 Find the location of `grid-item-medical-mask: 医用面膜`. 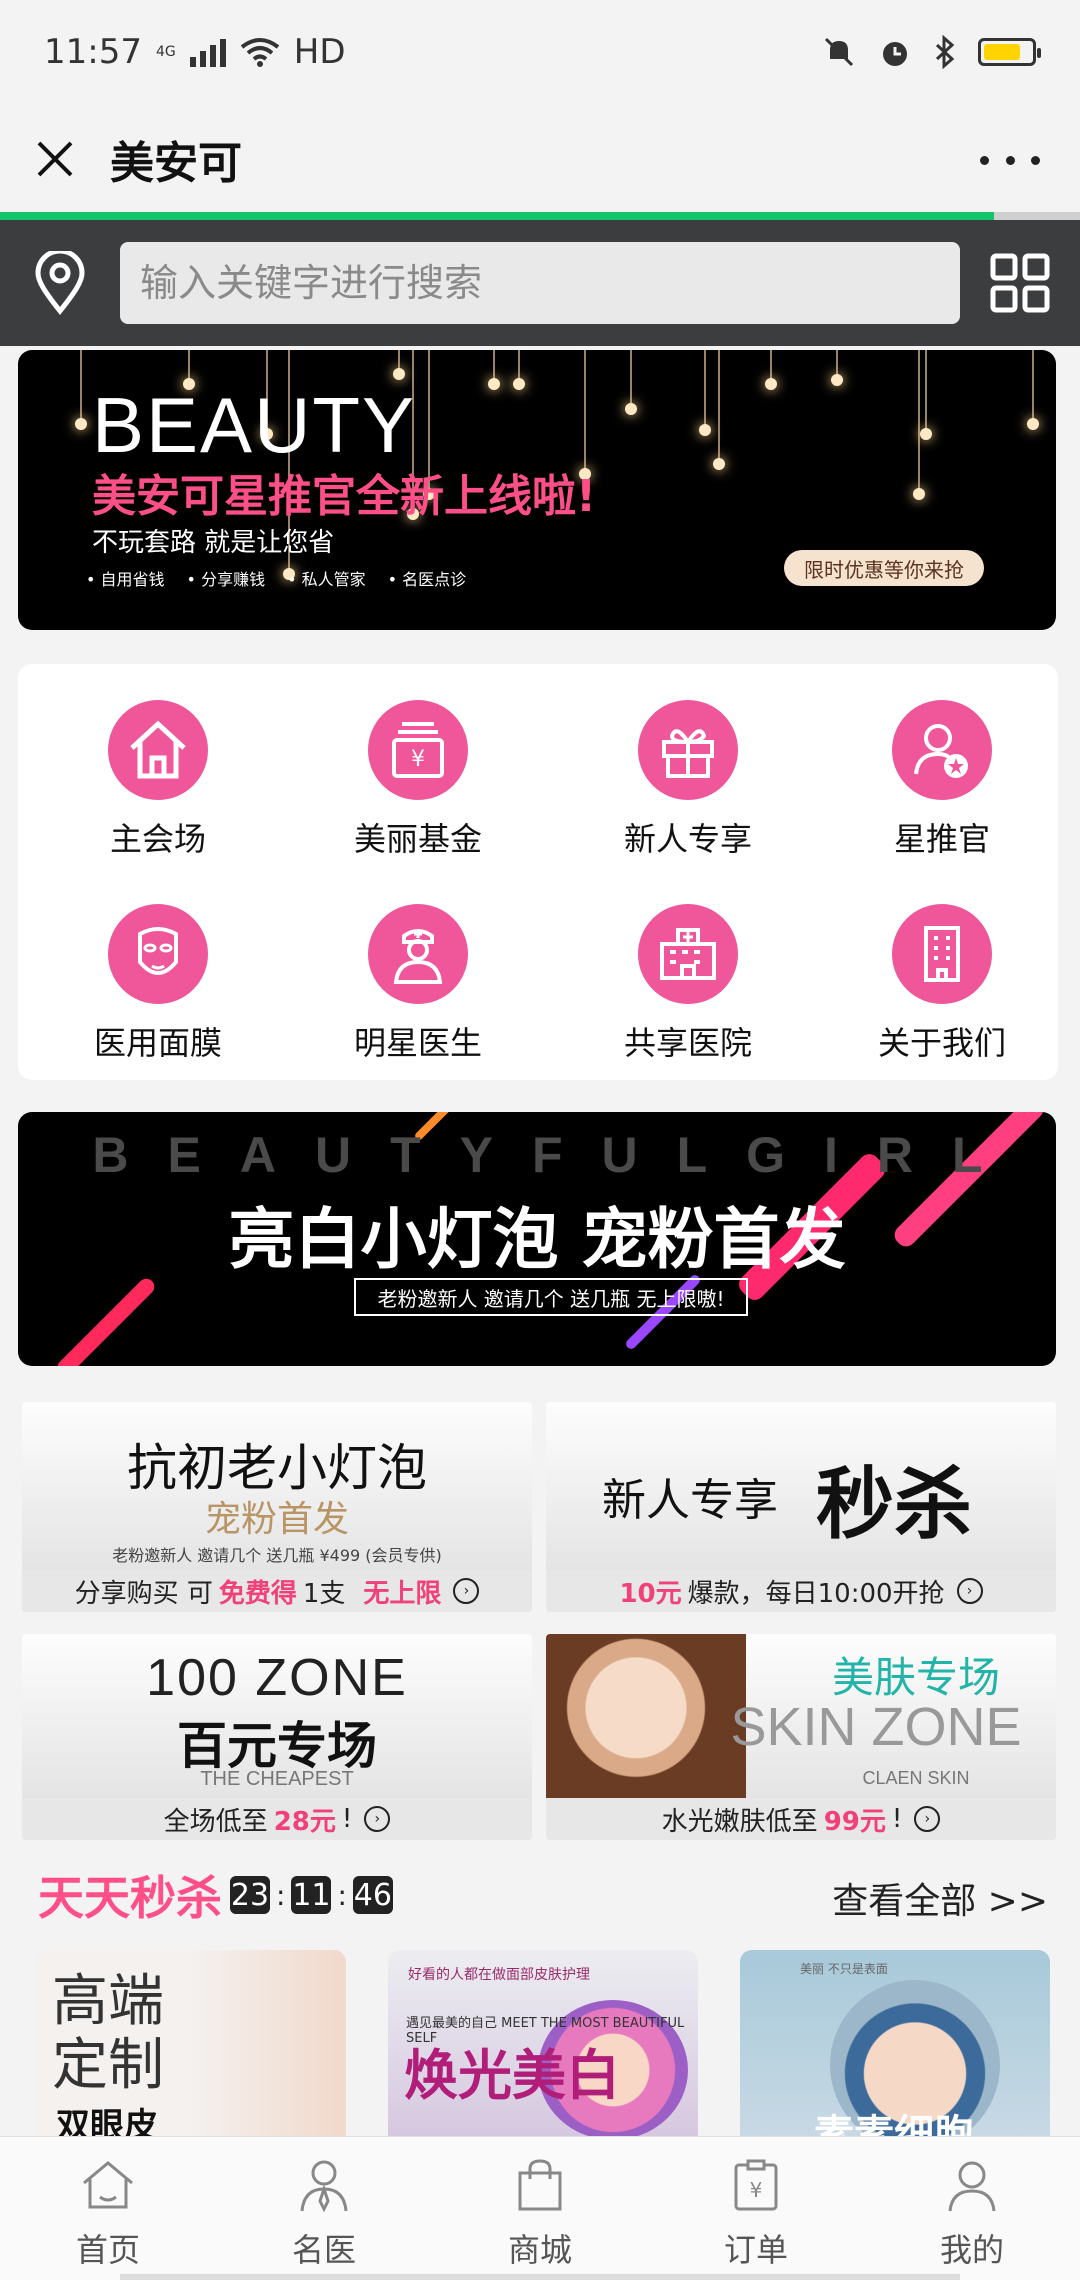

grid-item-medical-mask: 医用面膜 is located at coordinates (158, 989).